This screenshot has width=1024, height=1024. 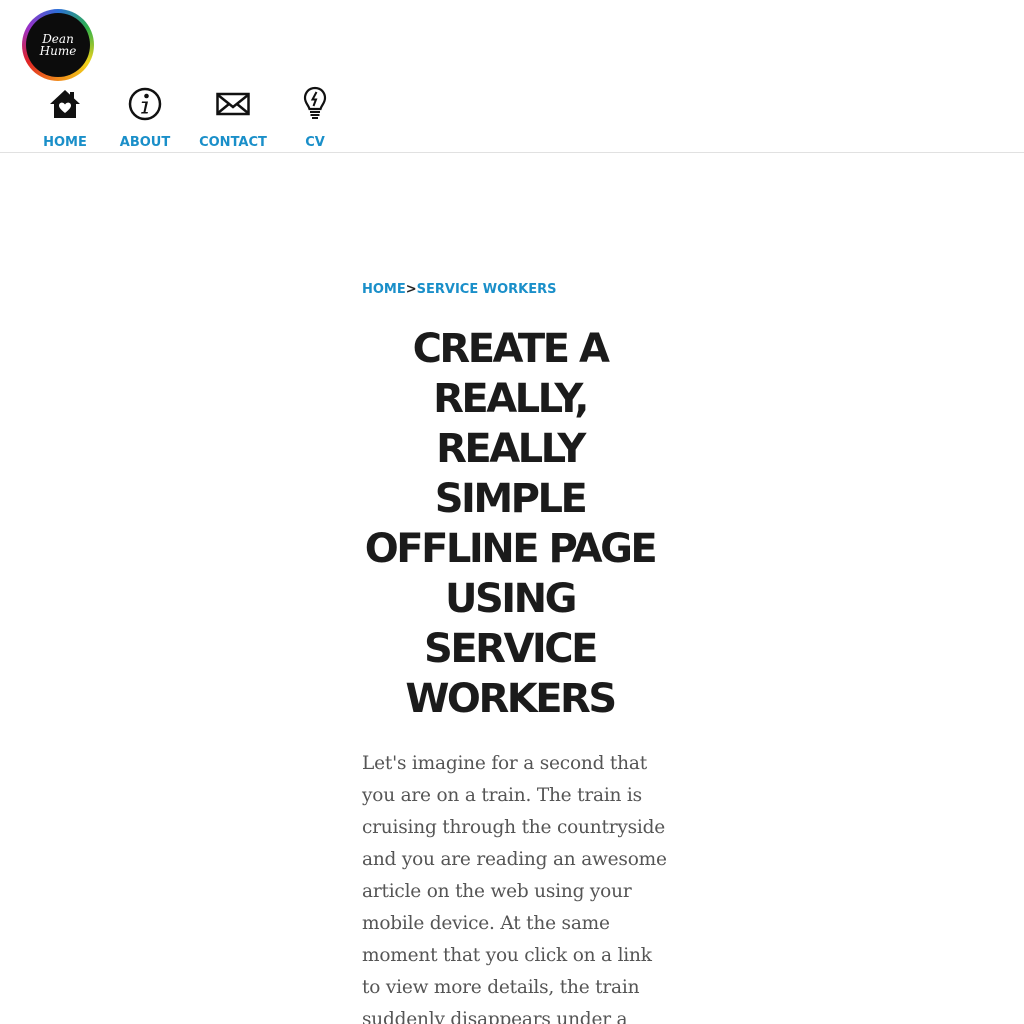 I want to click on title-line: REALLY,, so click(x=511, y=399).